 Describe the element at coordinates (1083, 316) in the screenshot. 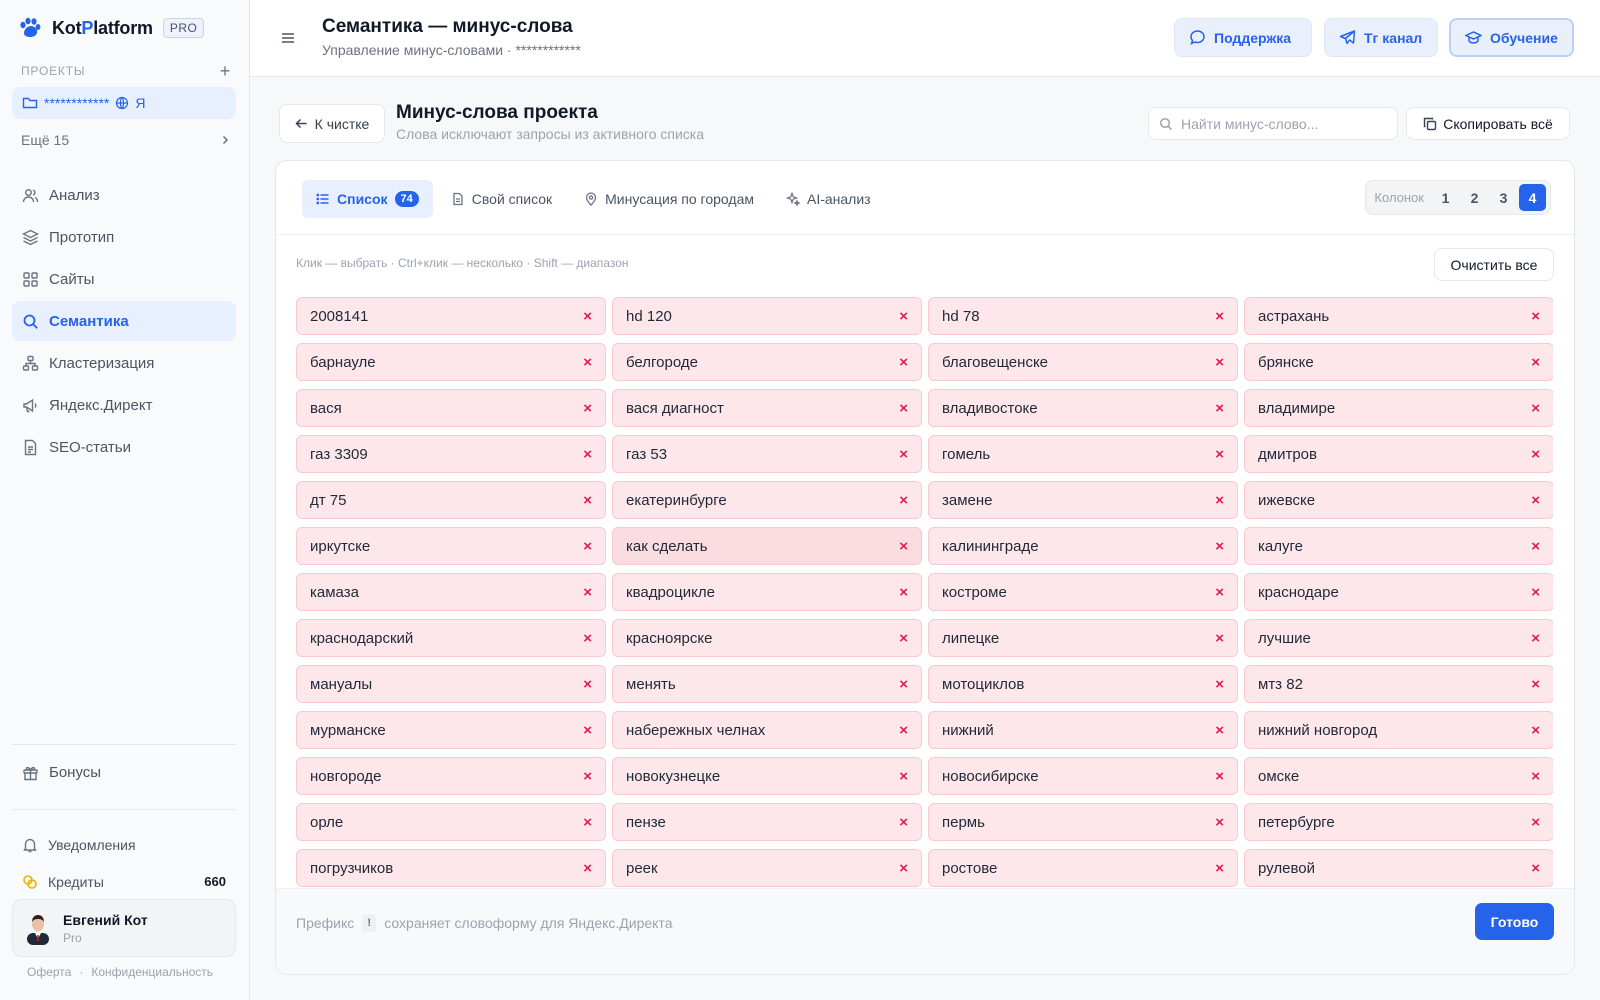

I see `minus-word-chip: hd 78 ×` at that location.